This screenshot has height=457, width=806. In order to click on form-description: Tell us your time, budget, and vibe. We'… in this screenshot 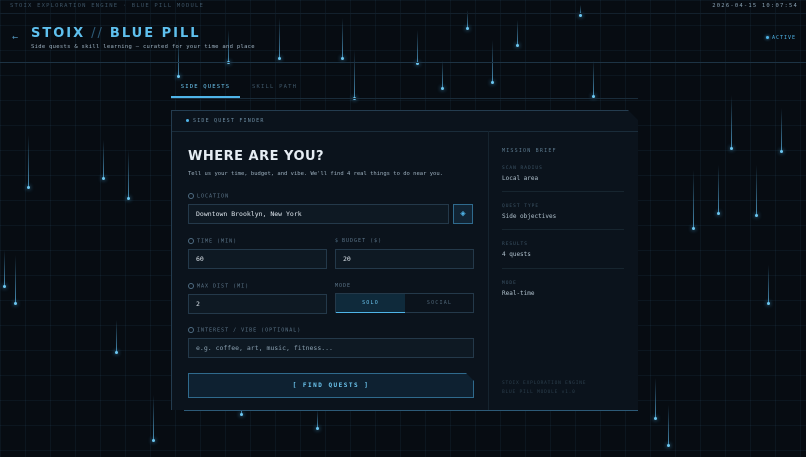, I will do `click(315, 174)`.